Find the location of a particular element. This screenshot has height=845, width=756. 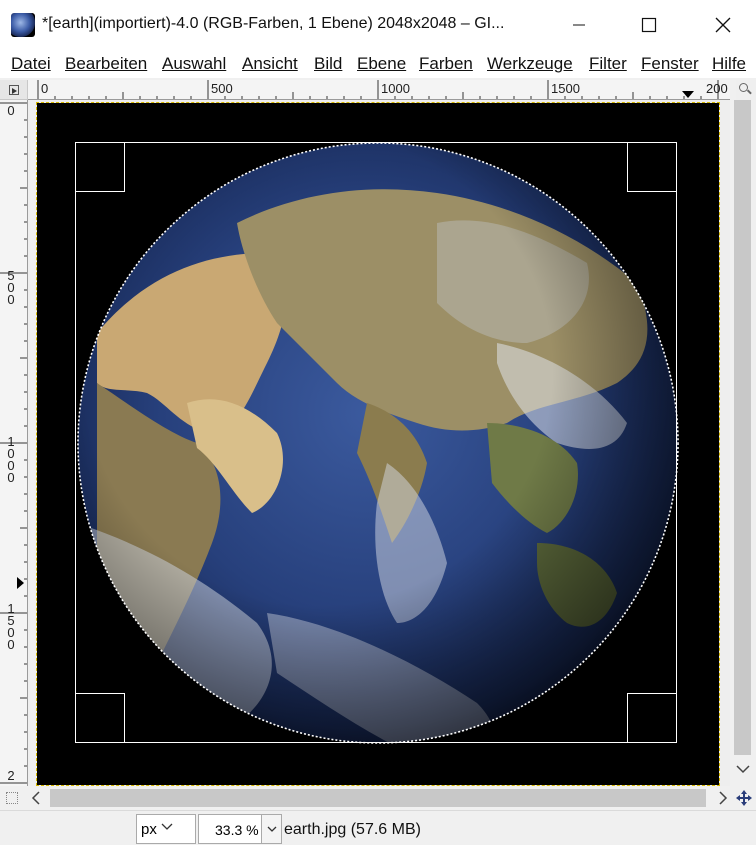

menu-bild: Bild is located at coordinates (328, 64).